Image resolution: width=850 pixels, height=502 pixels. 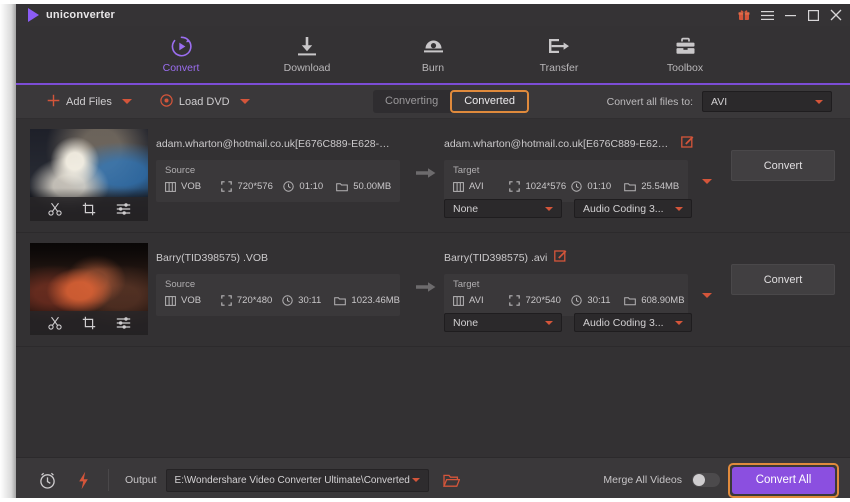 I want to click on convert-circle-play-icon, so click(x=181, y=47).